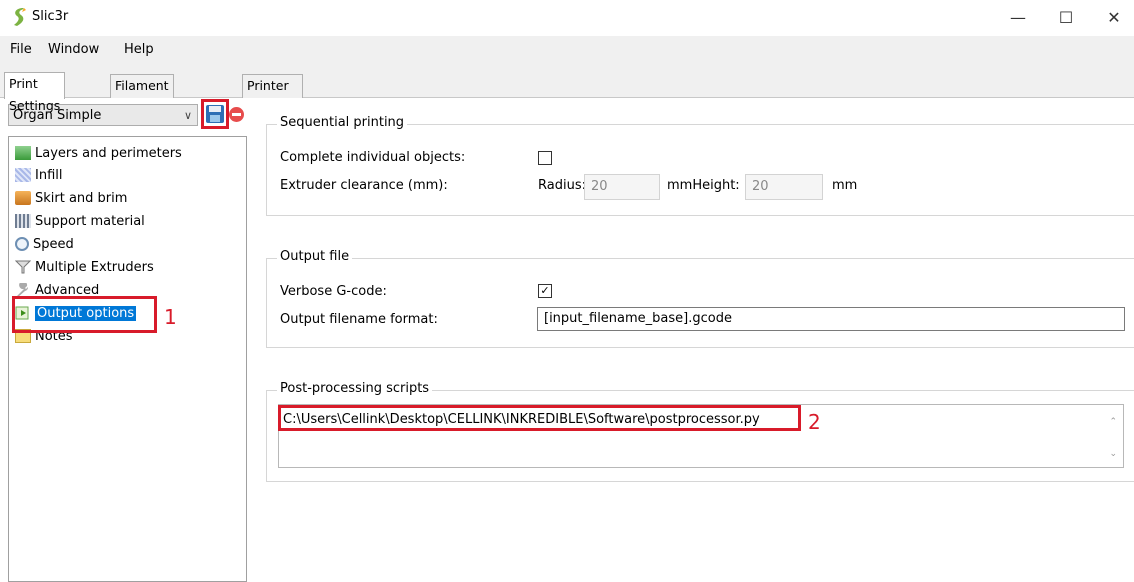  I want to click on verbose-gcode-label: Verbose G-code:, so click(333, 291).